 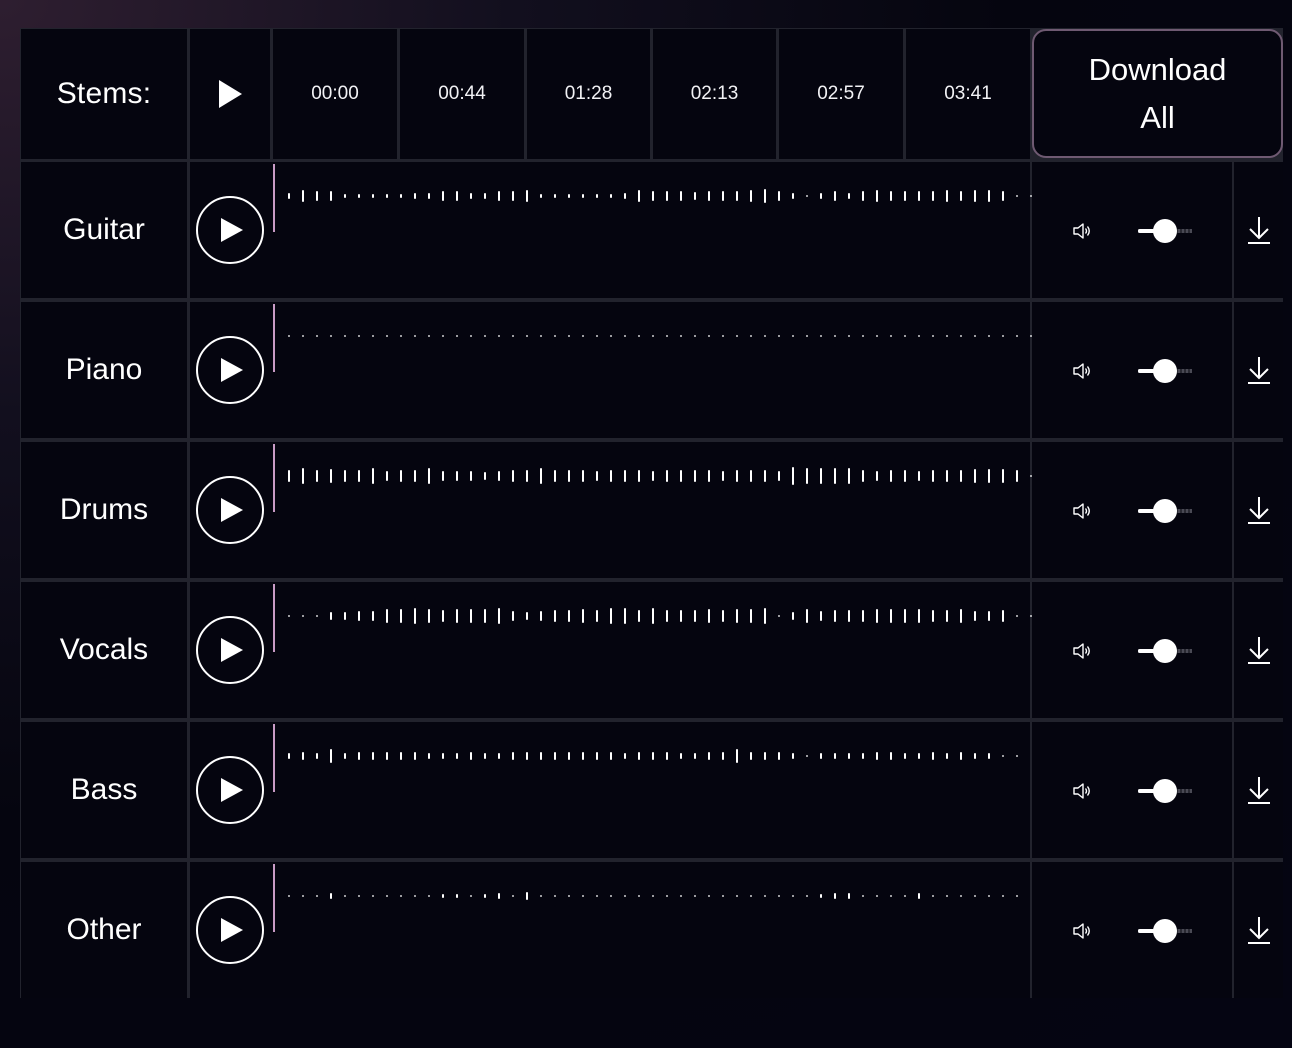 I want to click on download-icon, so click(x=1258, y=510).